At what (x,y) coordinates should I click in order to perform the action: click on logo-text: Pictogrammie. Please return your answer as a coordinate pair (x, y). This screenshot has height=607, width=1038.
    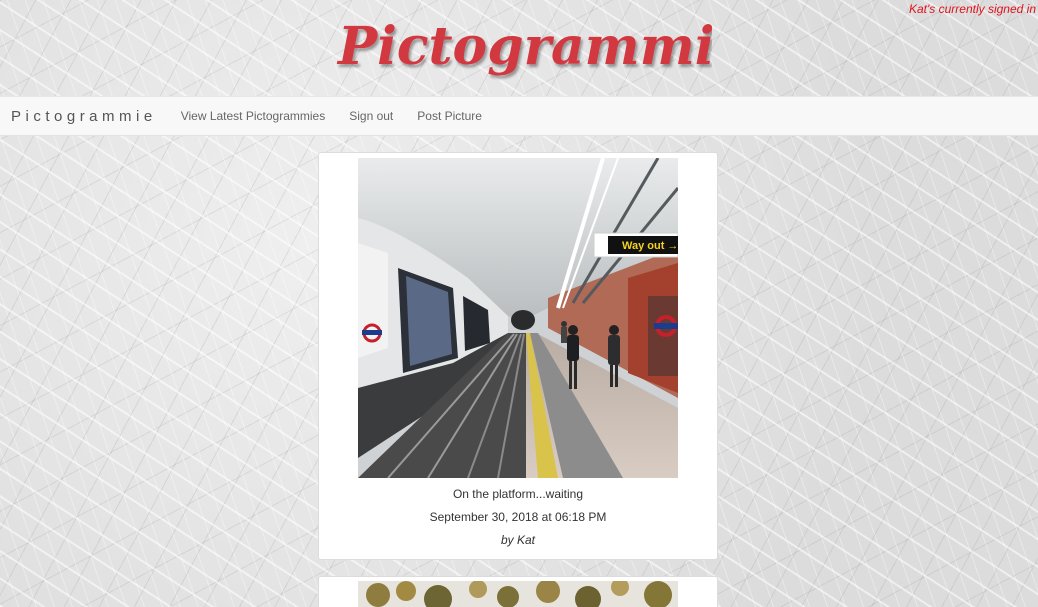
    Looking at the image, I should click on (524, 46).